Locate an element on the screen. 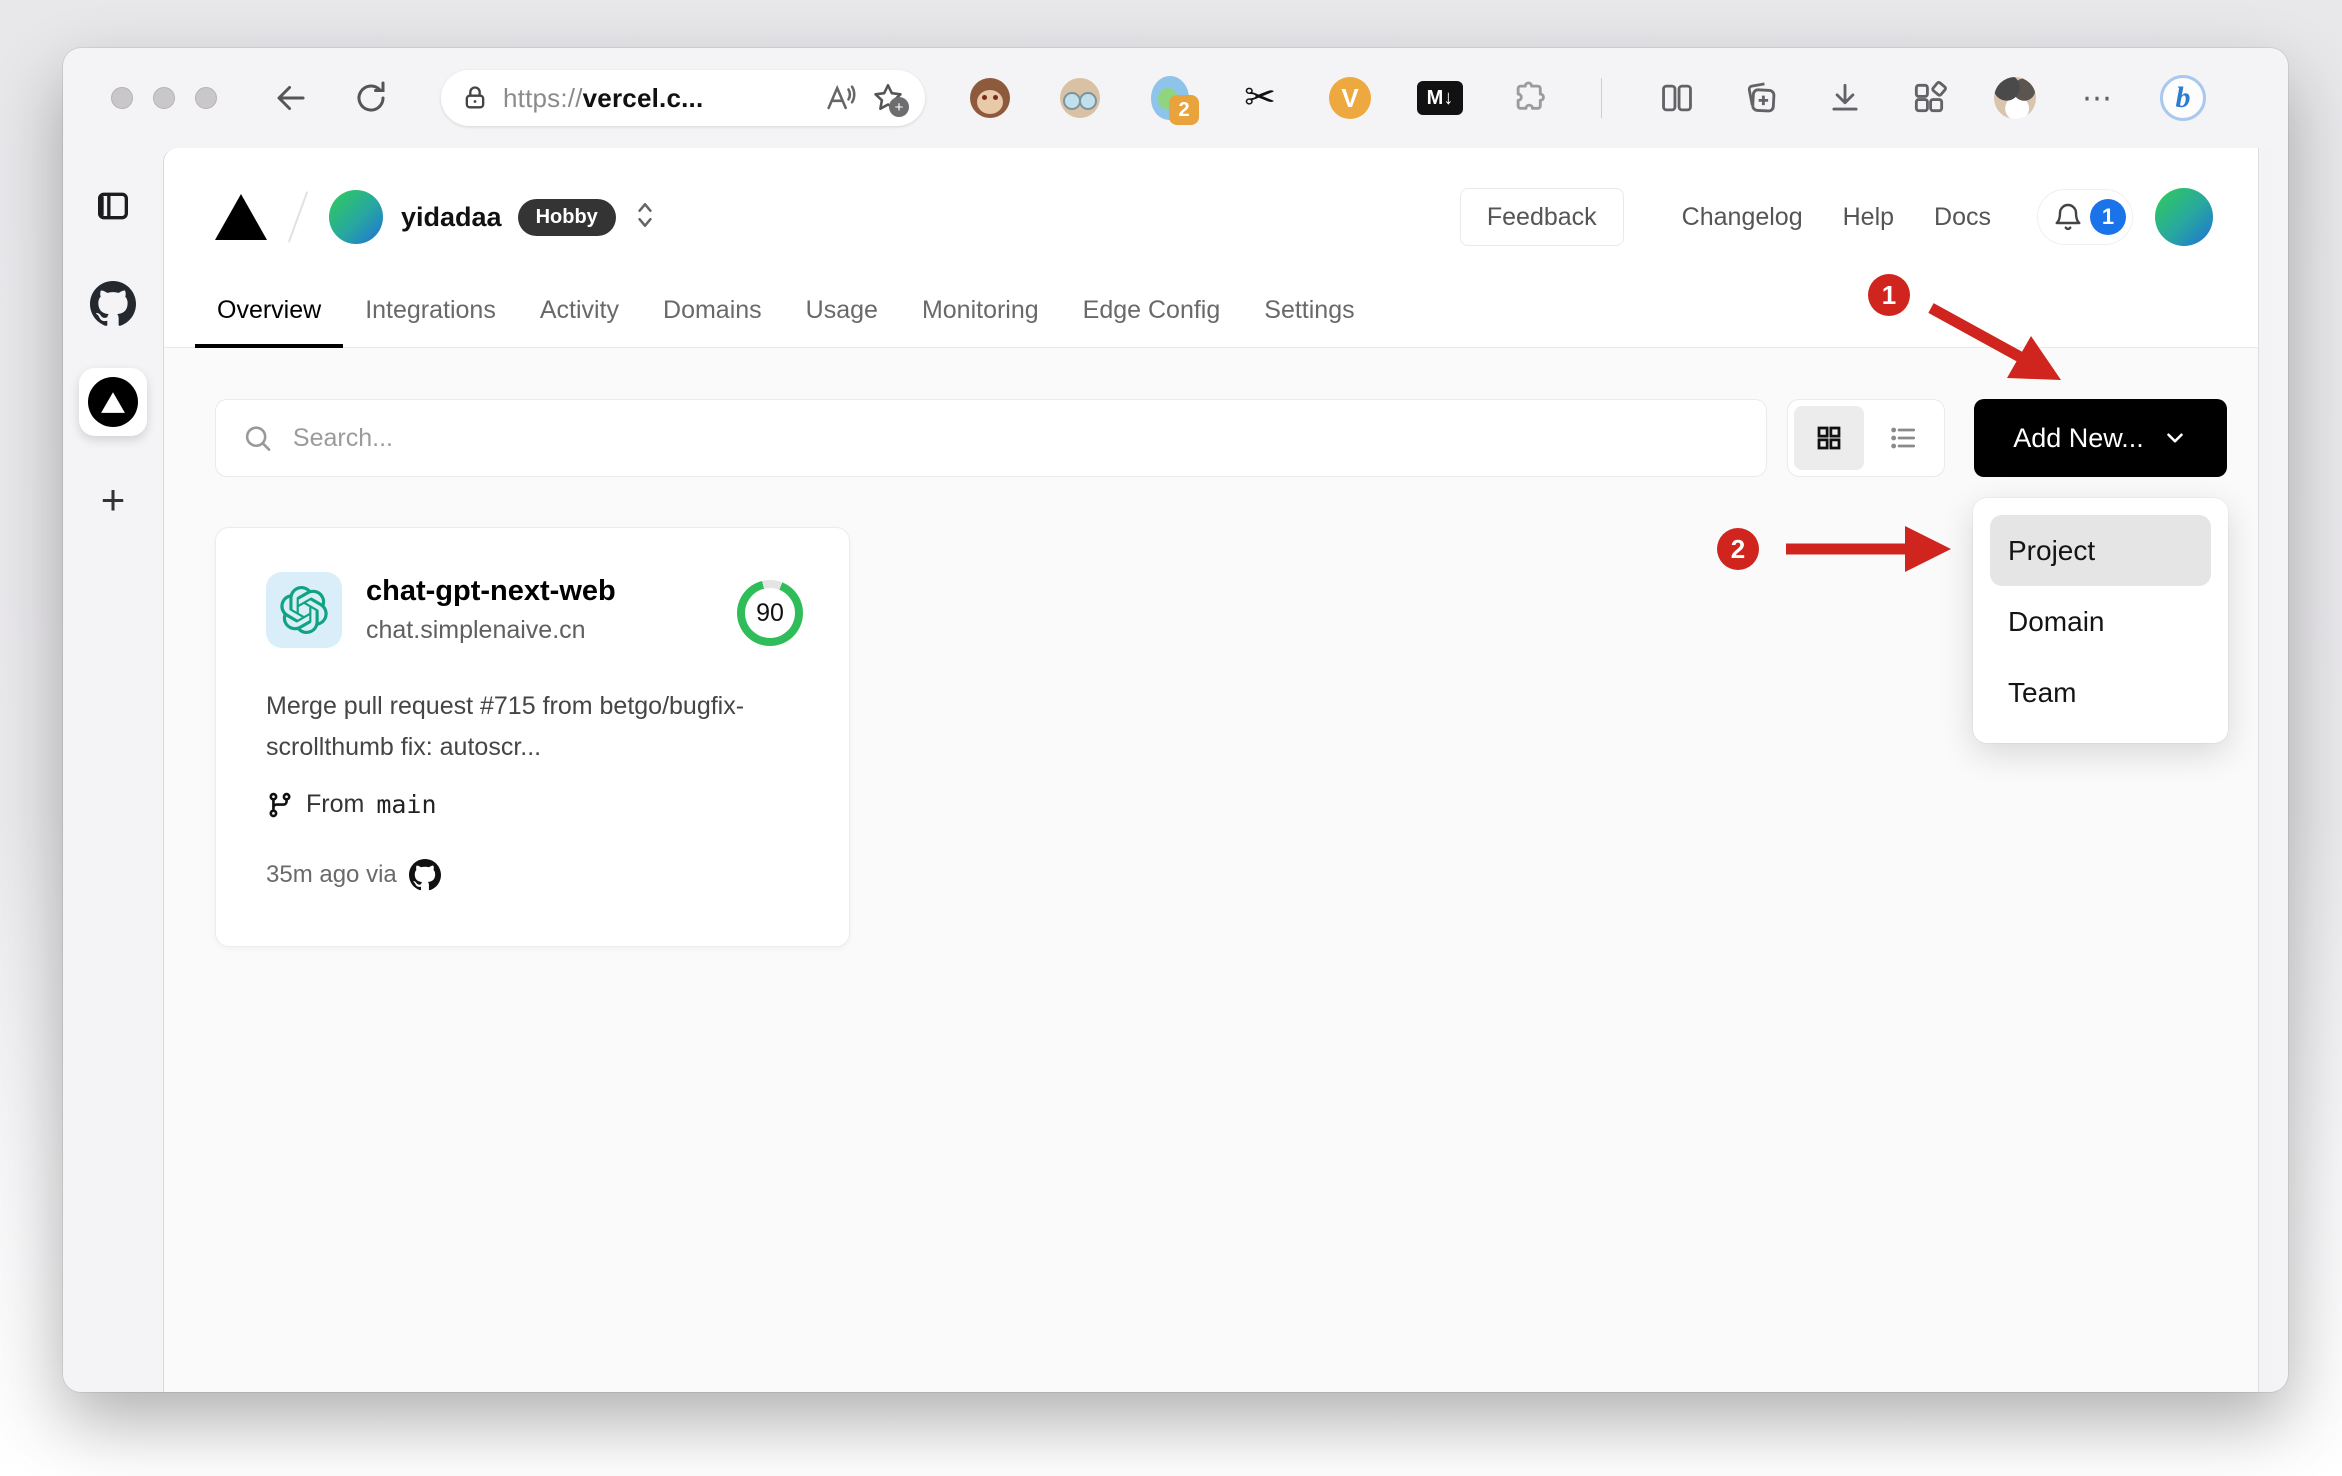 The width and height of the screenshot is (2342, 1476). profile-avatar is located at coordinates (2015, 98).